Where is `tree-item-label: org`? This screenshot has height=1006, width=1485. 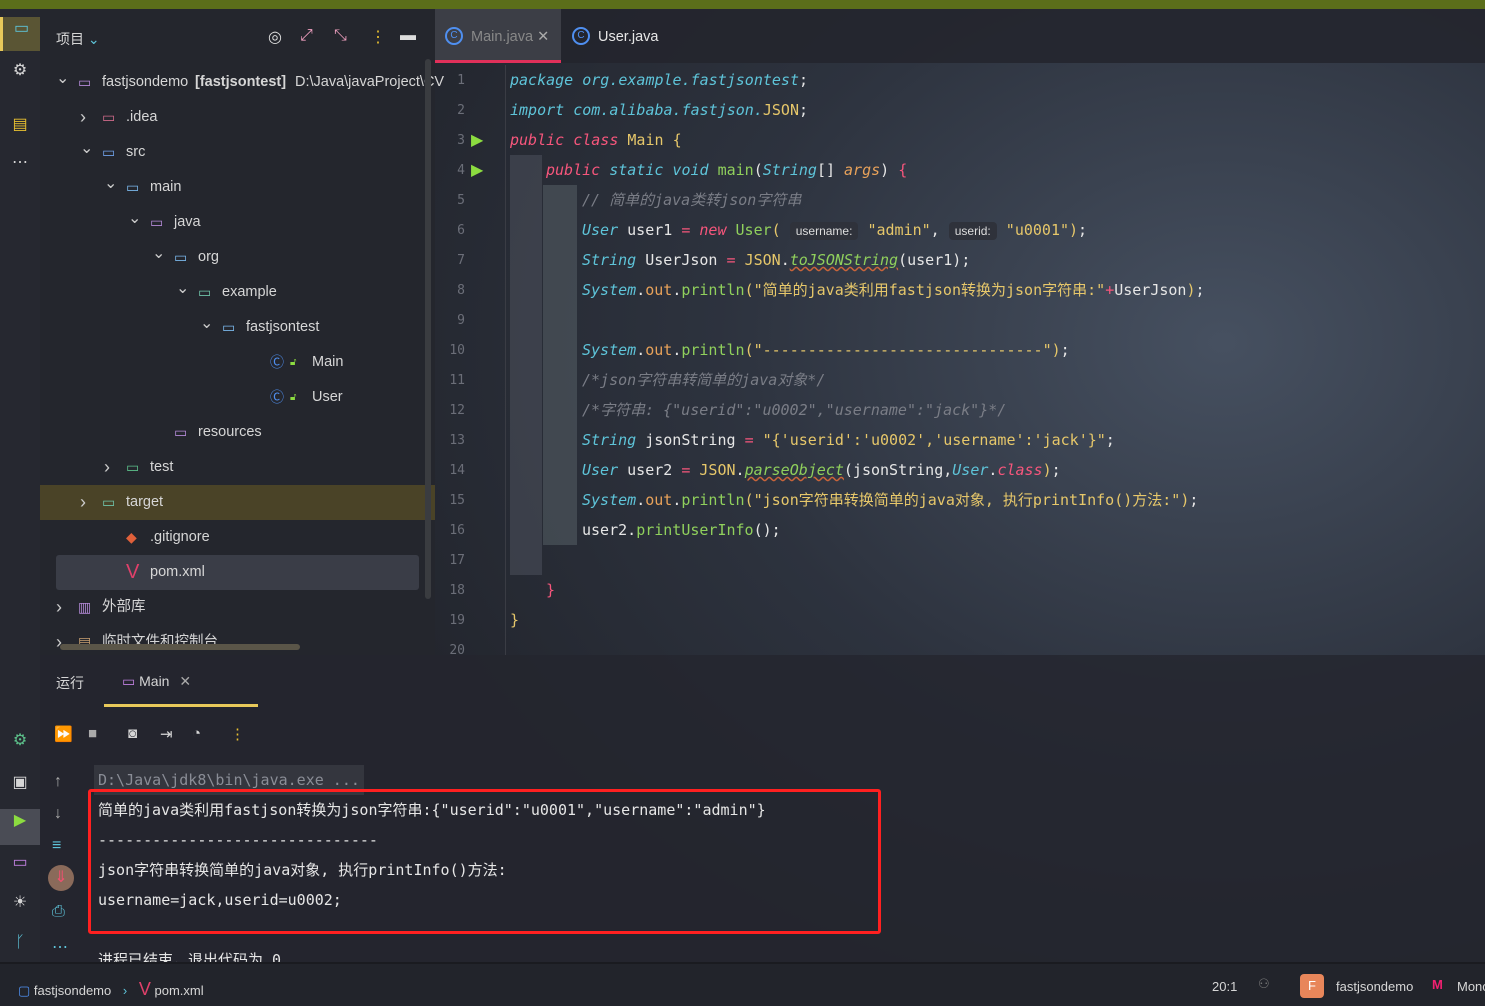
tree-item-label: org is located at coordinates (208, 257).